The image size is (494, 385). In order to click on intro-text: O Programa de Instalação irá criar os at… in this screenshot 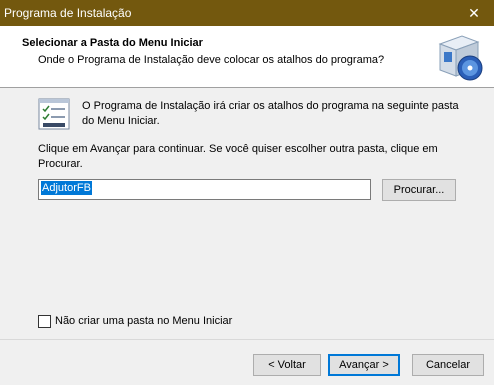, I will do `click(270, 113)`.